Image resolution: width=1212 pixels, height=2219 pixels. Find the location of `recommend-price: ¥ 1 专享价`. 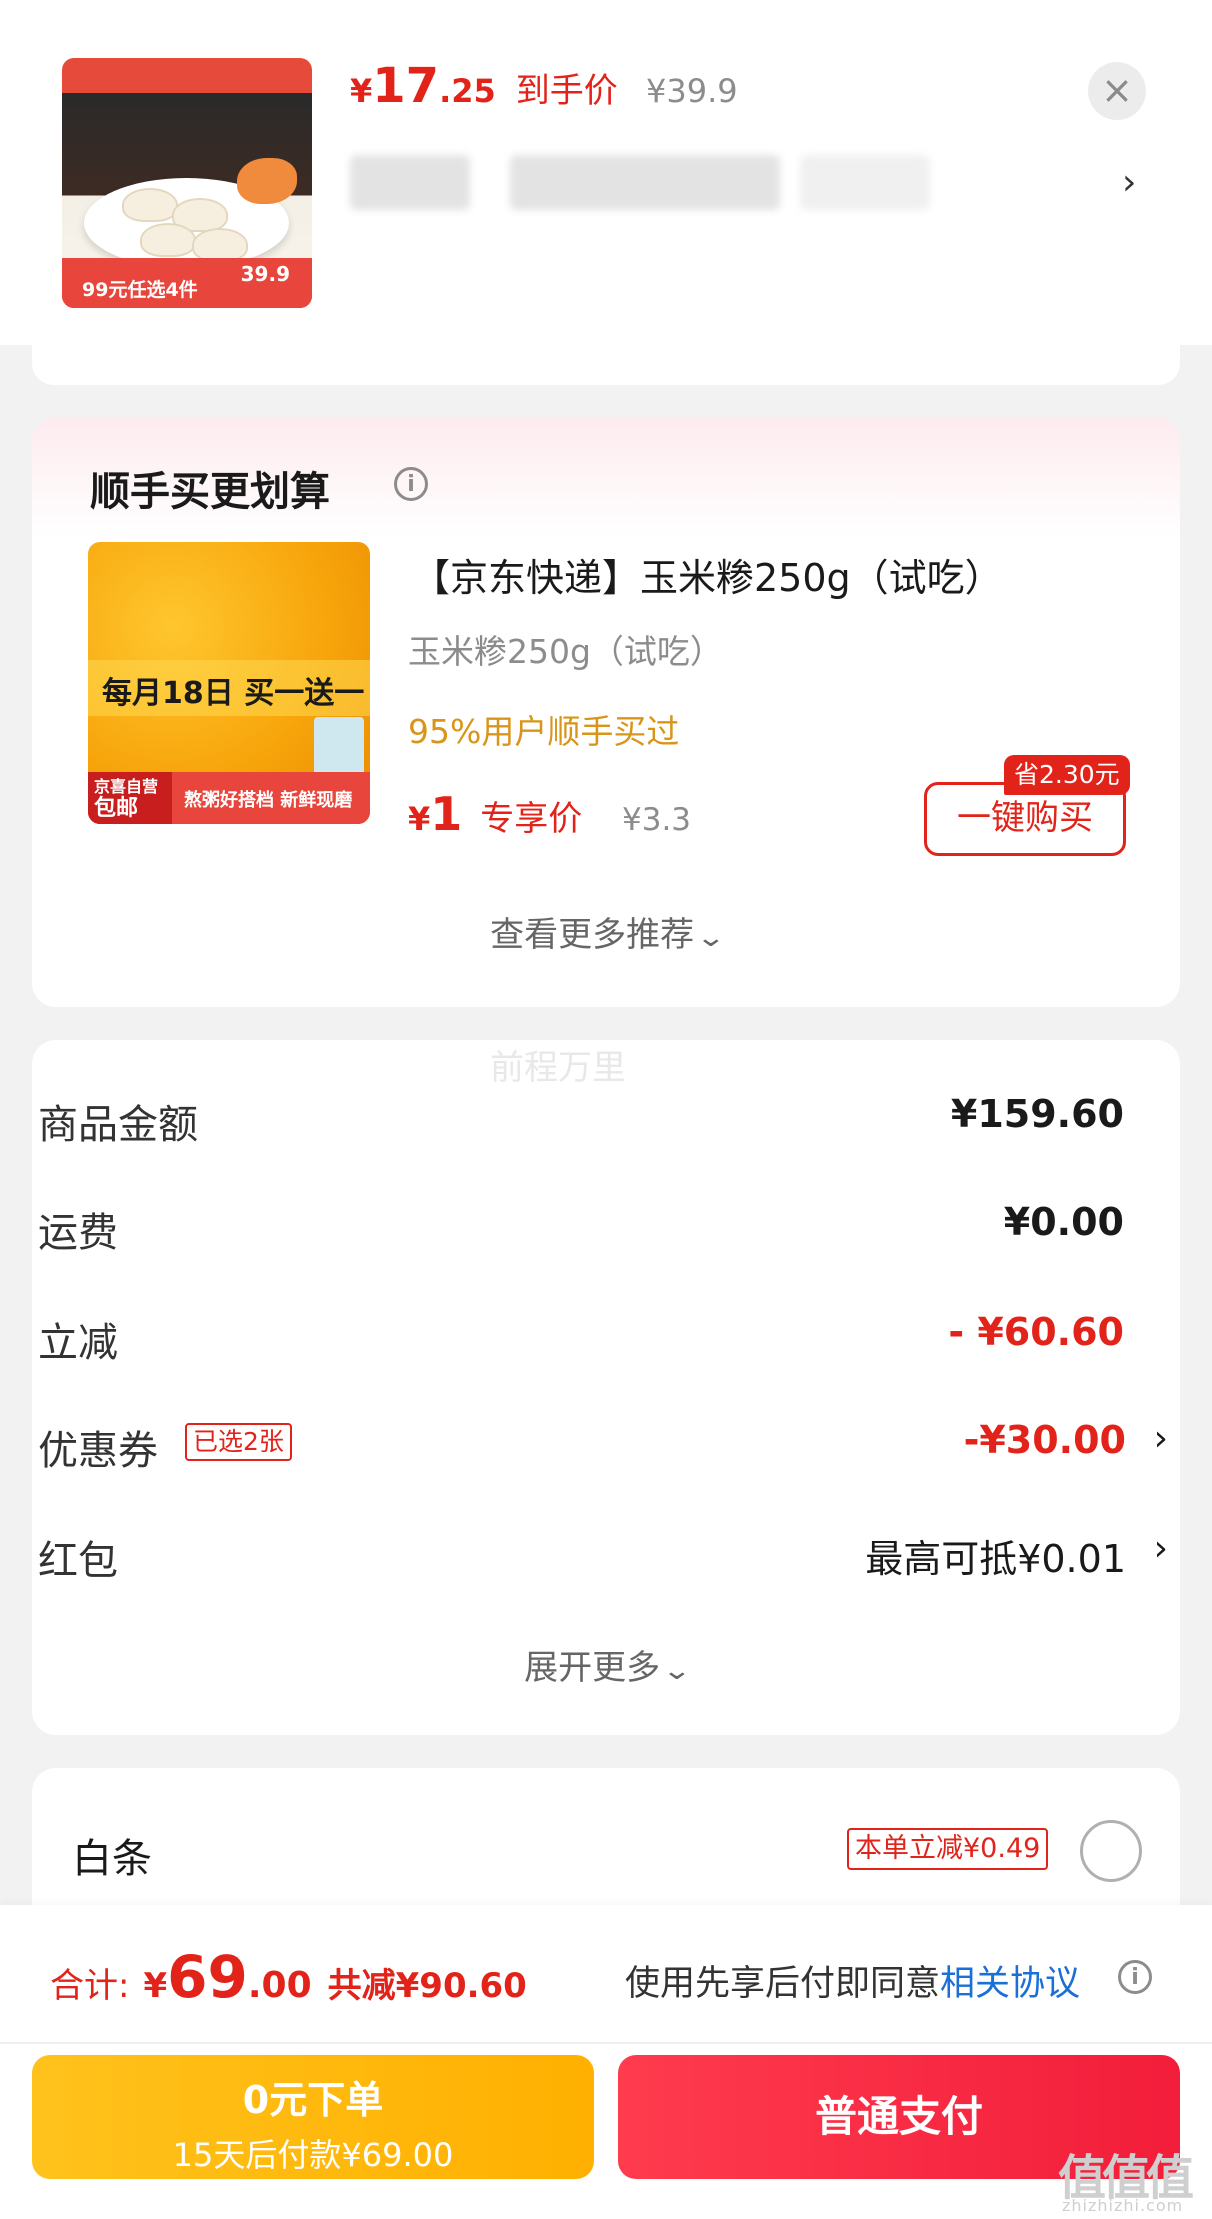

recommend-price: ¥ 1 专享价 is located at coordinates (495, 814).